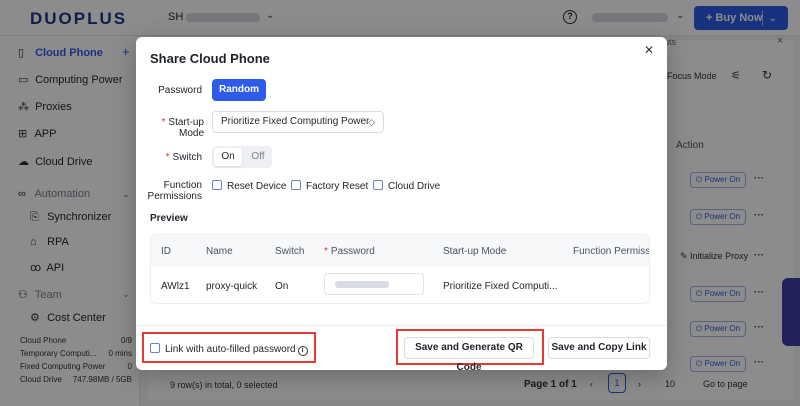 This screenshot has width=800, height=406. I want to click on header-name: Name, so click(219, 251).